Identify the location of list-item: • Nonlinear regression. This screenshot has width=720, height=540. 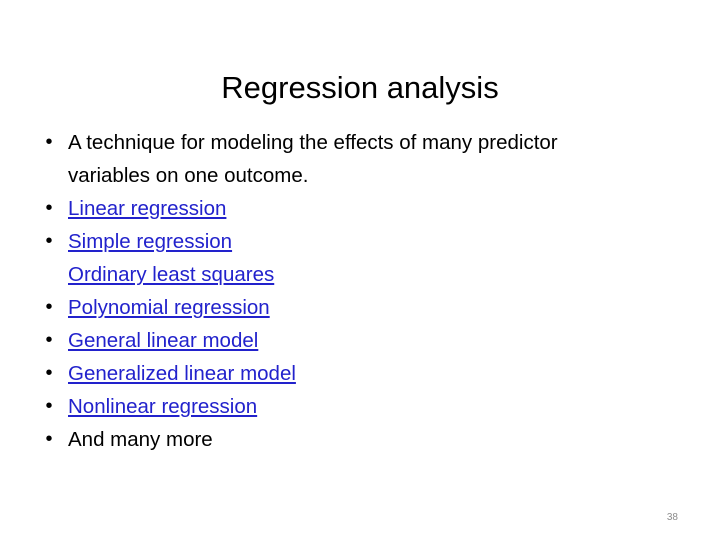
(338, 406).